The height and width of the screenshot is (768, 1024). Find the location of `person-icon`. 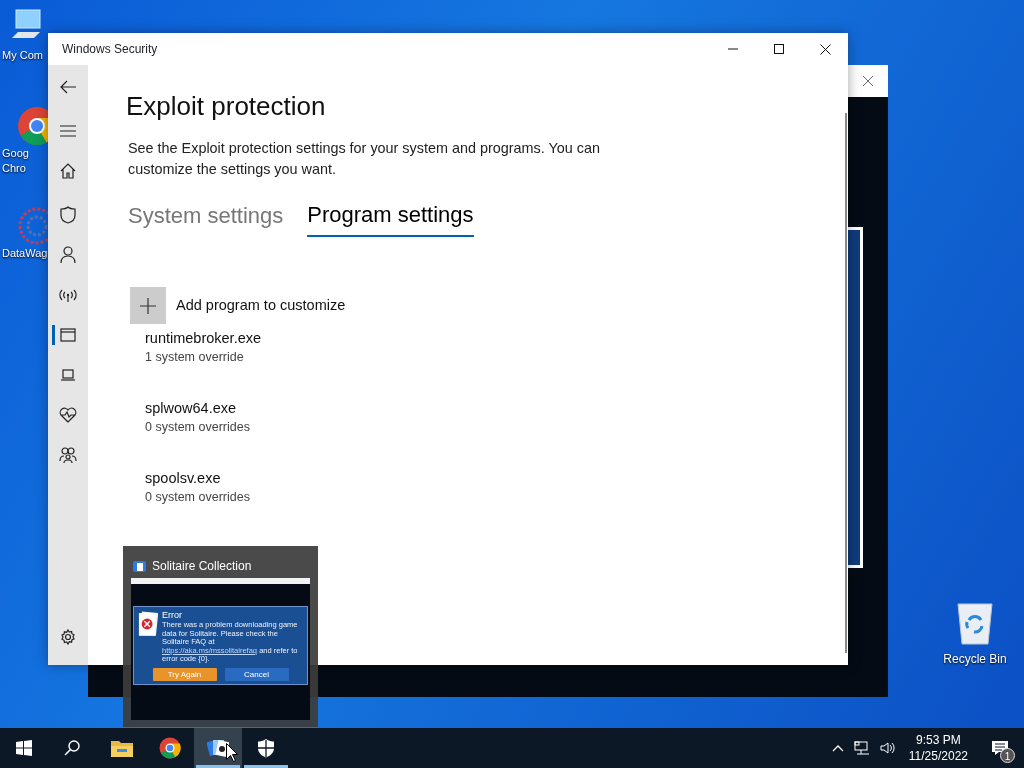

person-icon is located at coordinates (68, 255).